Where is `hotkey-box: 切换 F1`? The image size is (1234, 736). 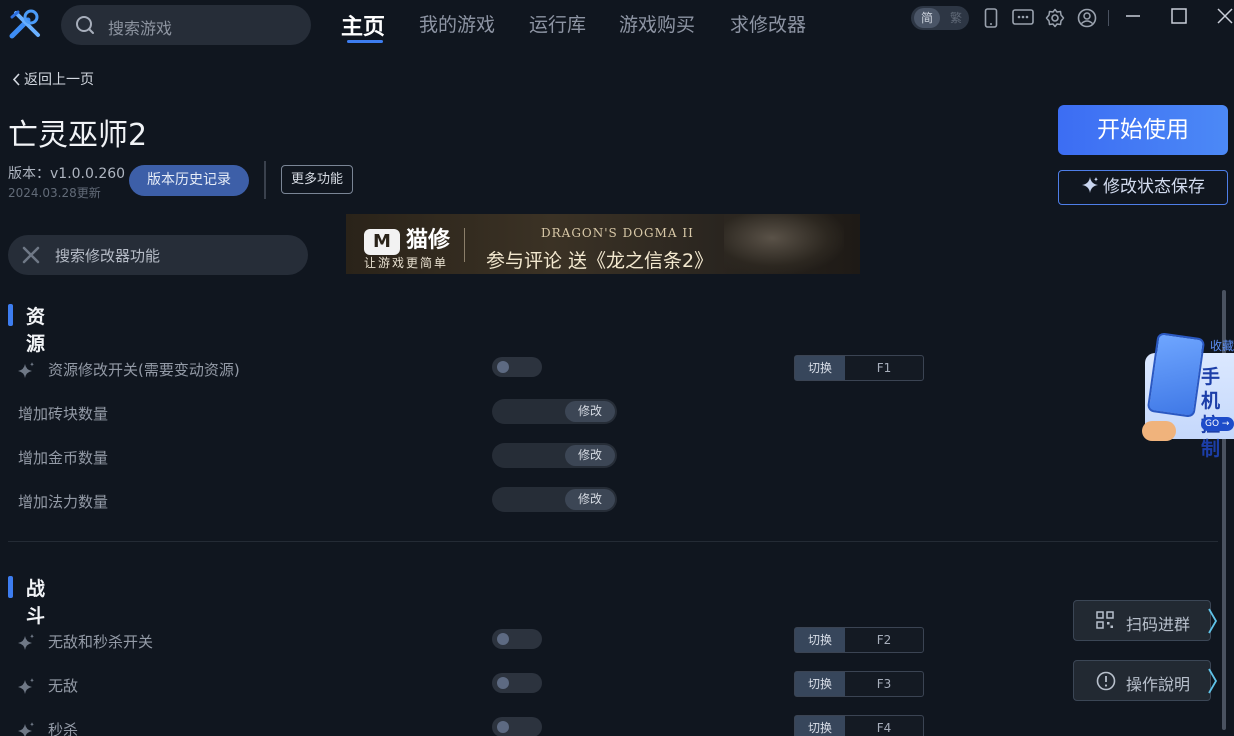
hotkey-box: 切换 F1 is located at coordinates (859, 368).